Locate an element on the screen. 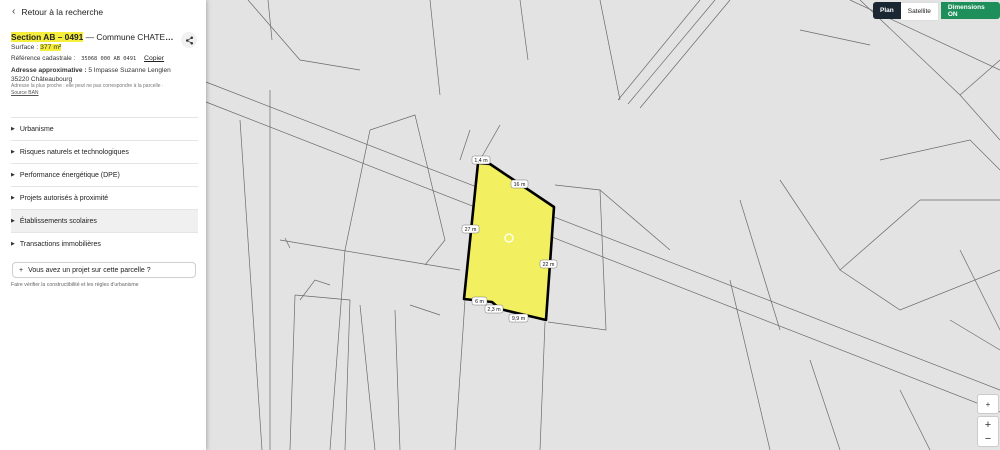 Image resolution: width=1000 pixels, height=450 pixels. section-label: Performance énergétique (DPE) is located at coordinates (69, 175).